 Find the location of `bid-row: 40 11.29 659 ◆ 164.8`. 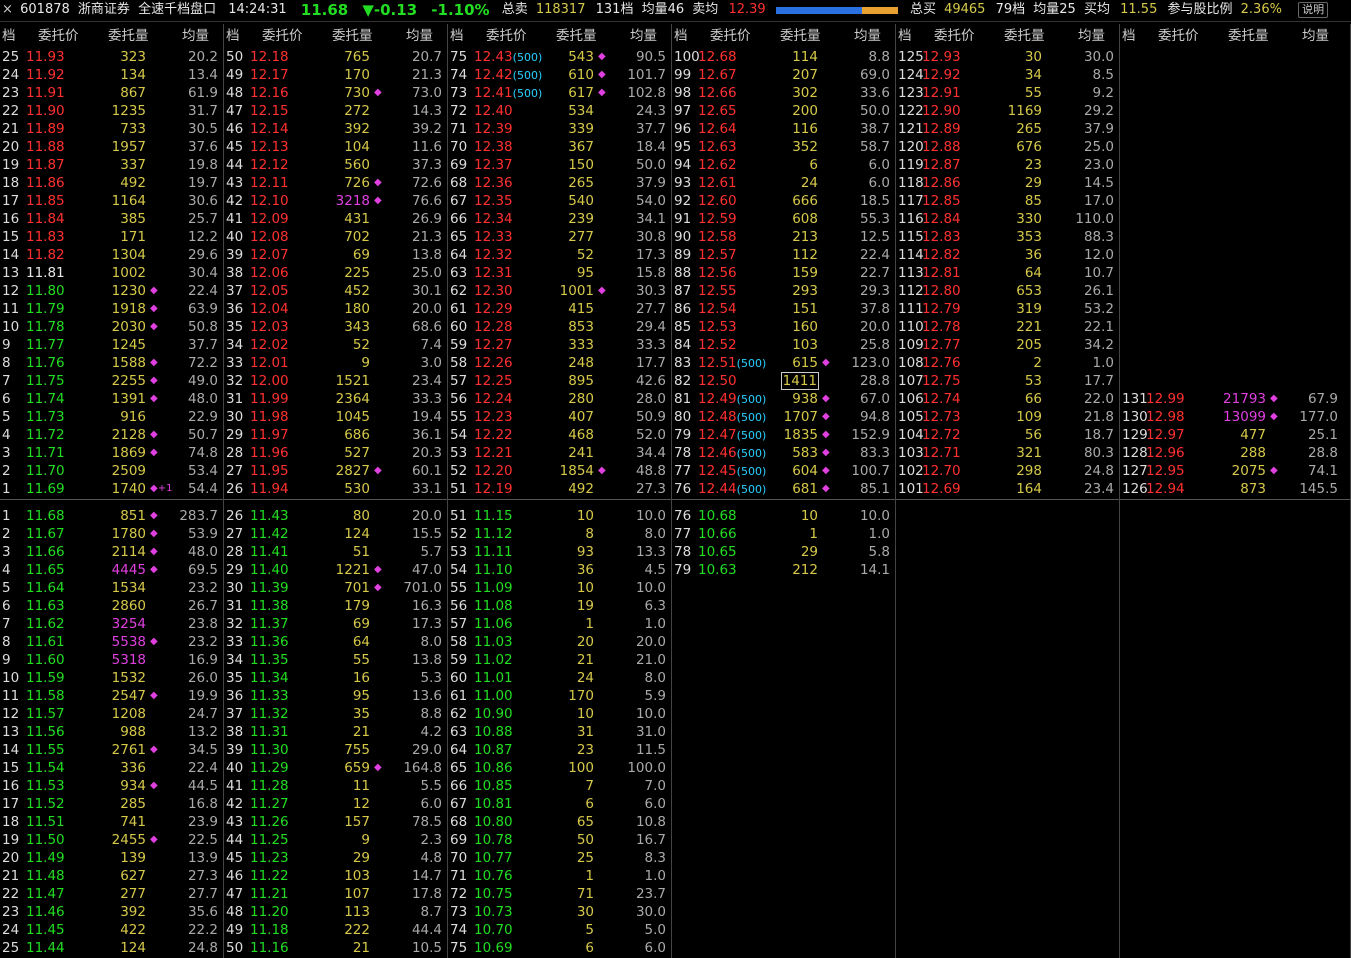

bid-row: 40 11.29 659 ◆ 164.8 is located at coordinates (336, 768).